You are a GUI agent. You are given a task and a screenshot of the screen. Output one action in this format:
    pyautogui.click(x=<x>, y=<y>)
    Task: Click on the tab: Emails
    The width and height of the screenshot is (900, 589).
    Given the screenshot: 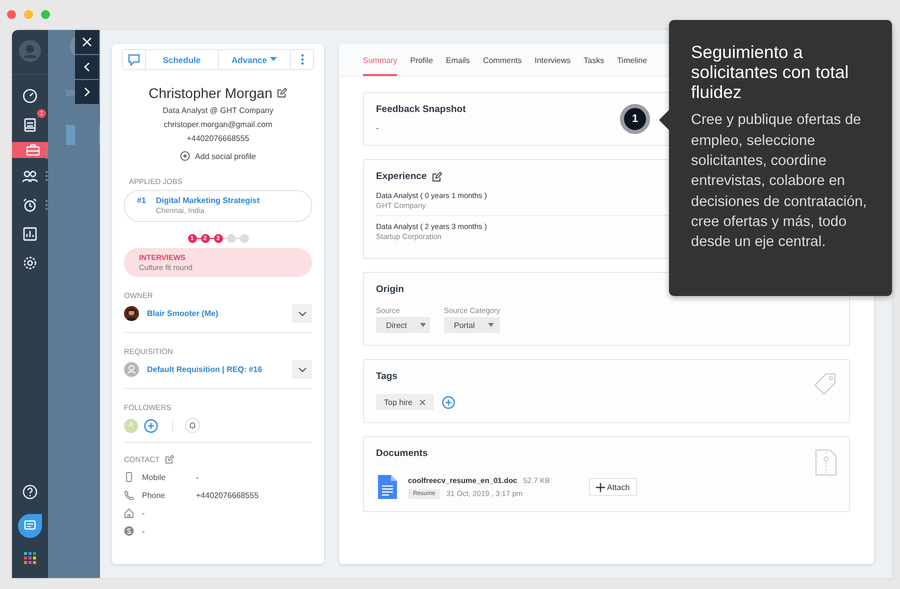 What is the action you would take?
    pyautogui.click(x=458, y=60)
    